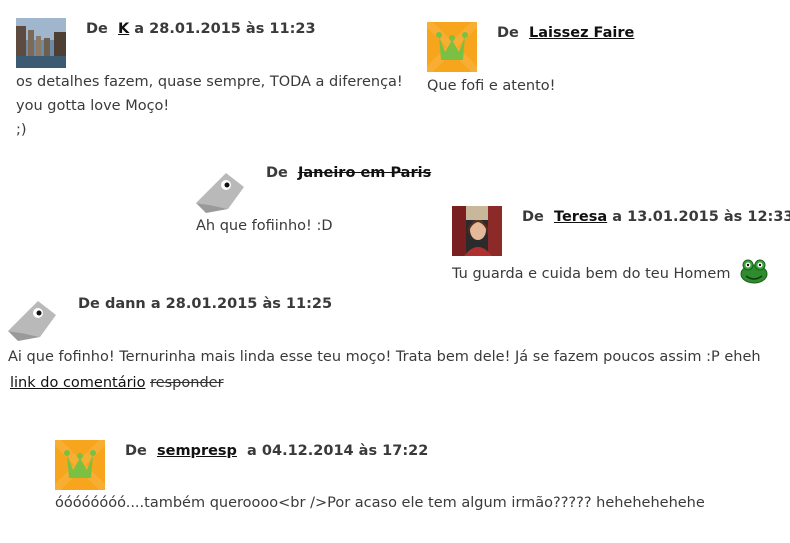 The width and height of the screenshot is (790, 543). I want to click on comment-author-link: Teresa, so click(580, 217).